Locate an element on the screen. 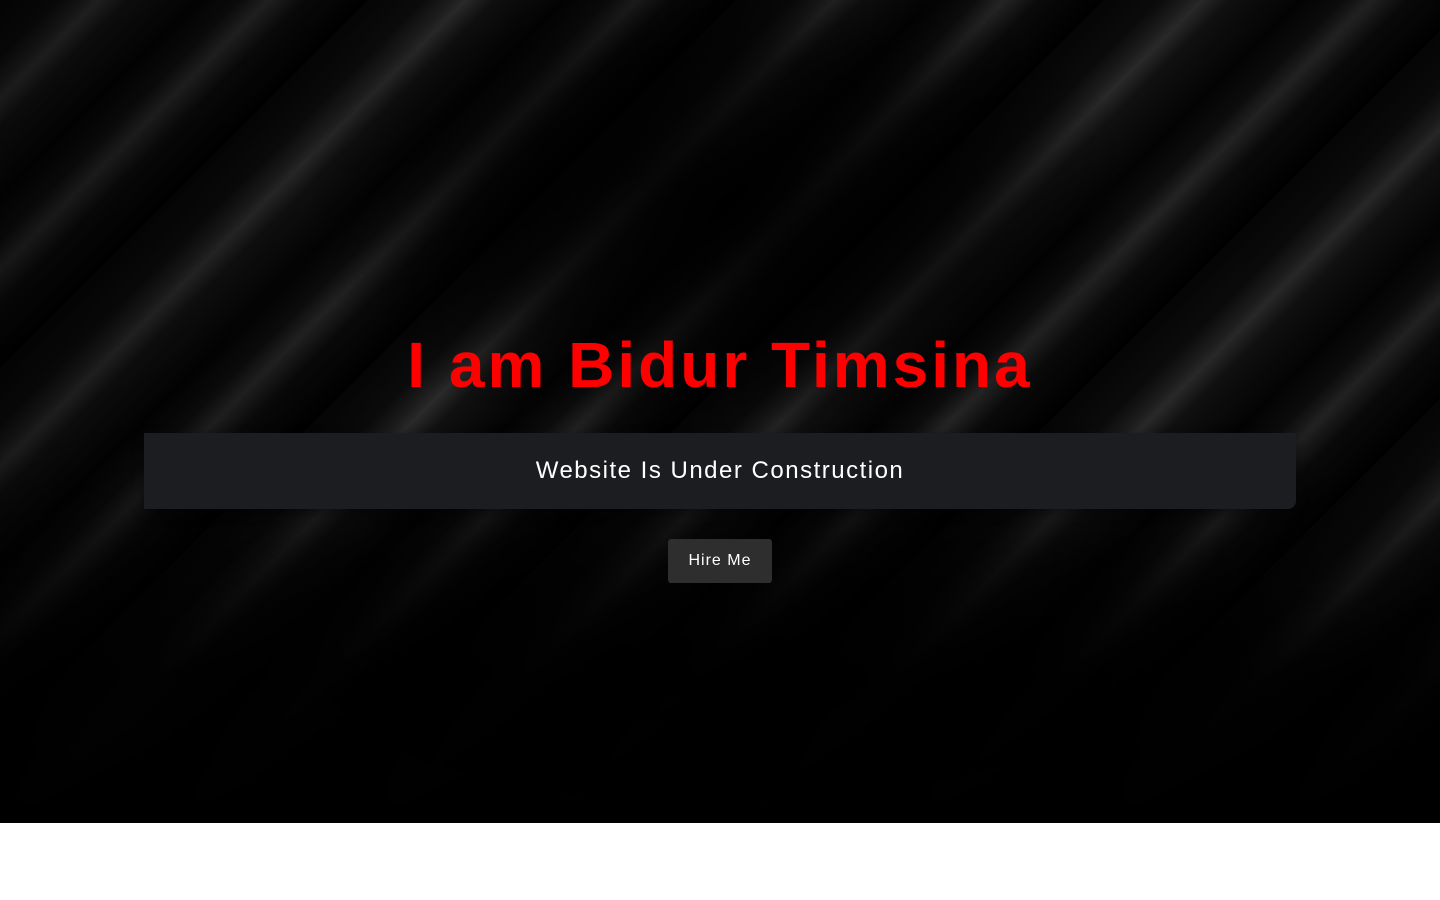 Image resolution: width=1440 pixels, height=900 pixels. subtitle-text: Website Is Under Construction is located at coordinates (720, 470).